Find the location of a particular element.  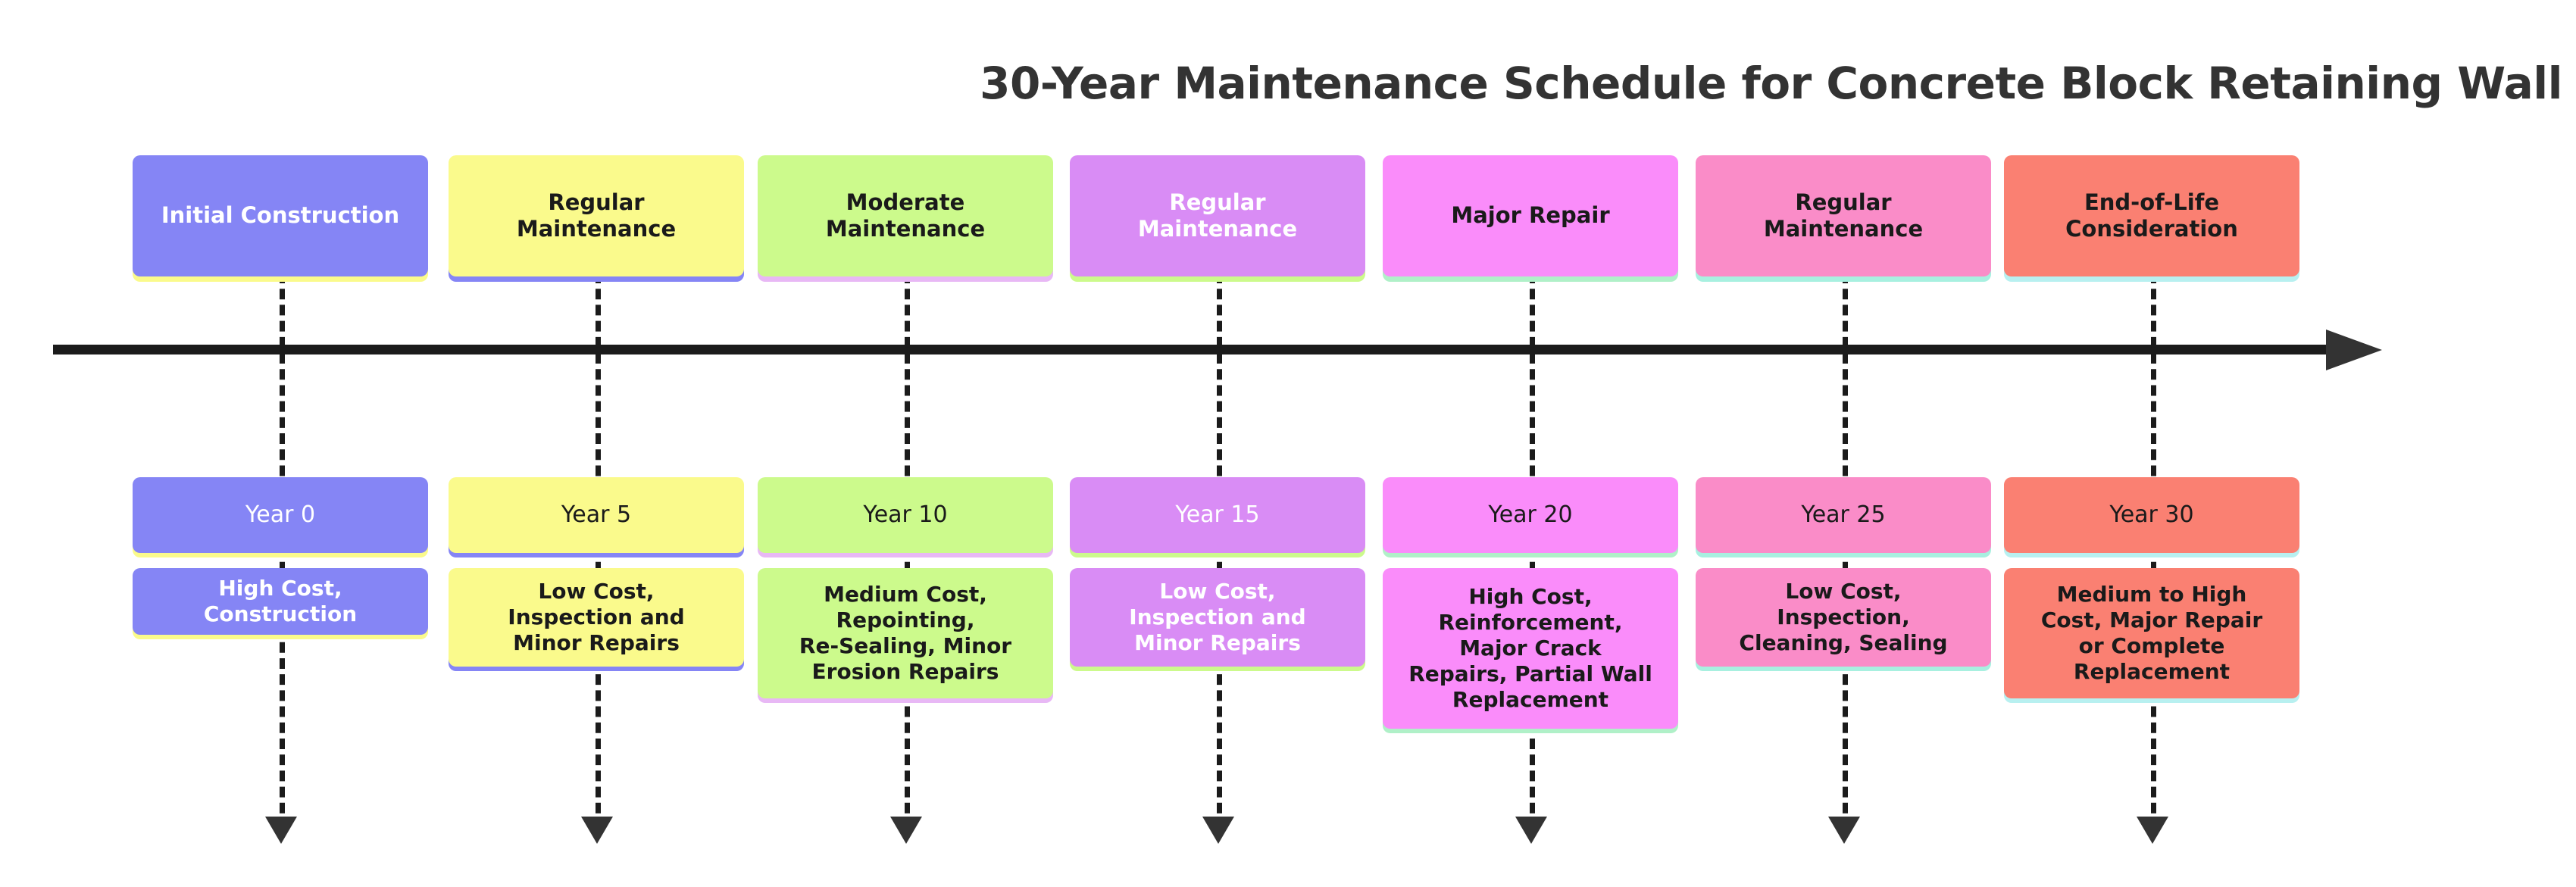

milestone-year-box: Year 0 is located at coordinates (280, 515).